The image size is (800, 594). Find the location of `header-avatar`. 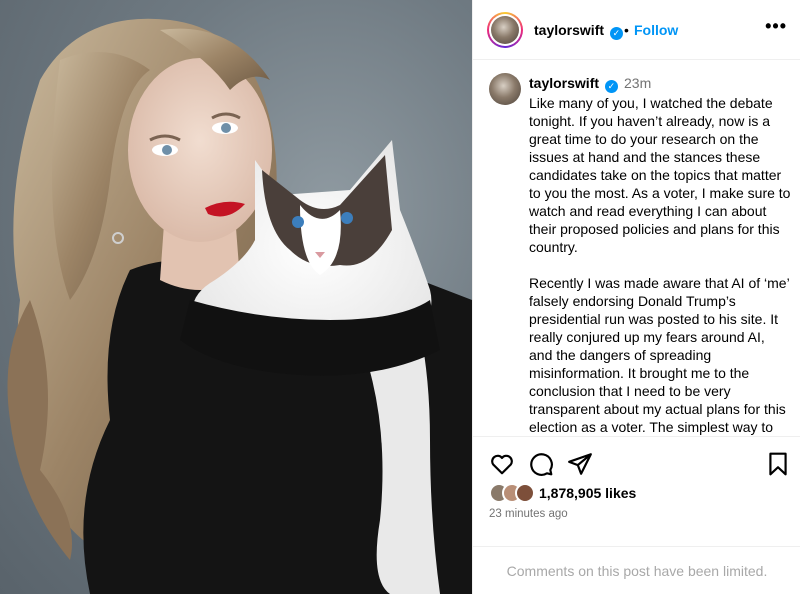

header-avatar is located at coordinates (505, 30).